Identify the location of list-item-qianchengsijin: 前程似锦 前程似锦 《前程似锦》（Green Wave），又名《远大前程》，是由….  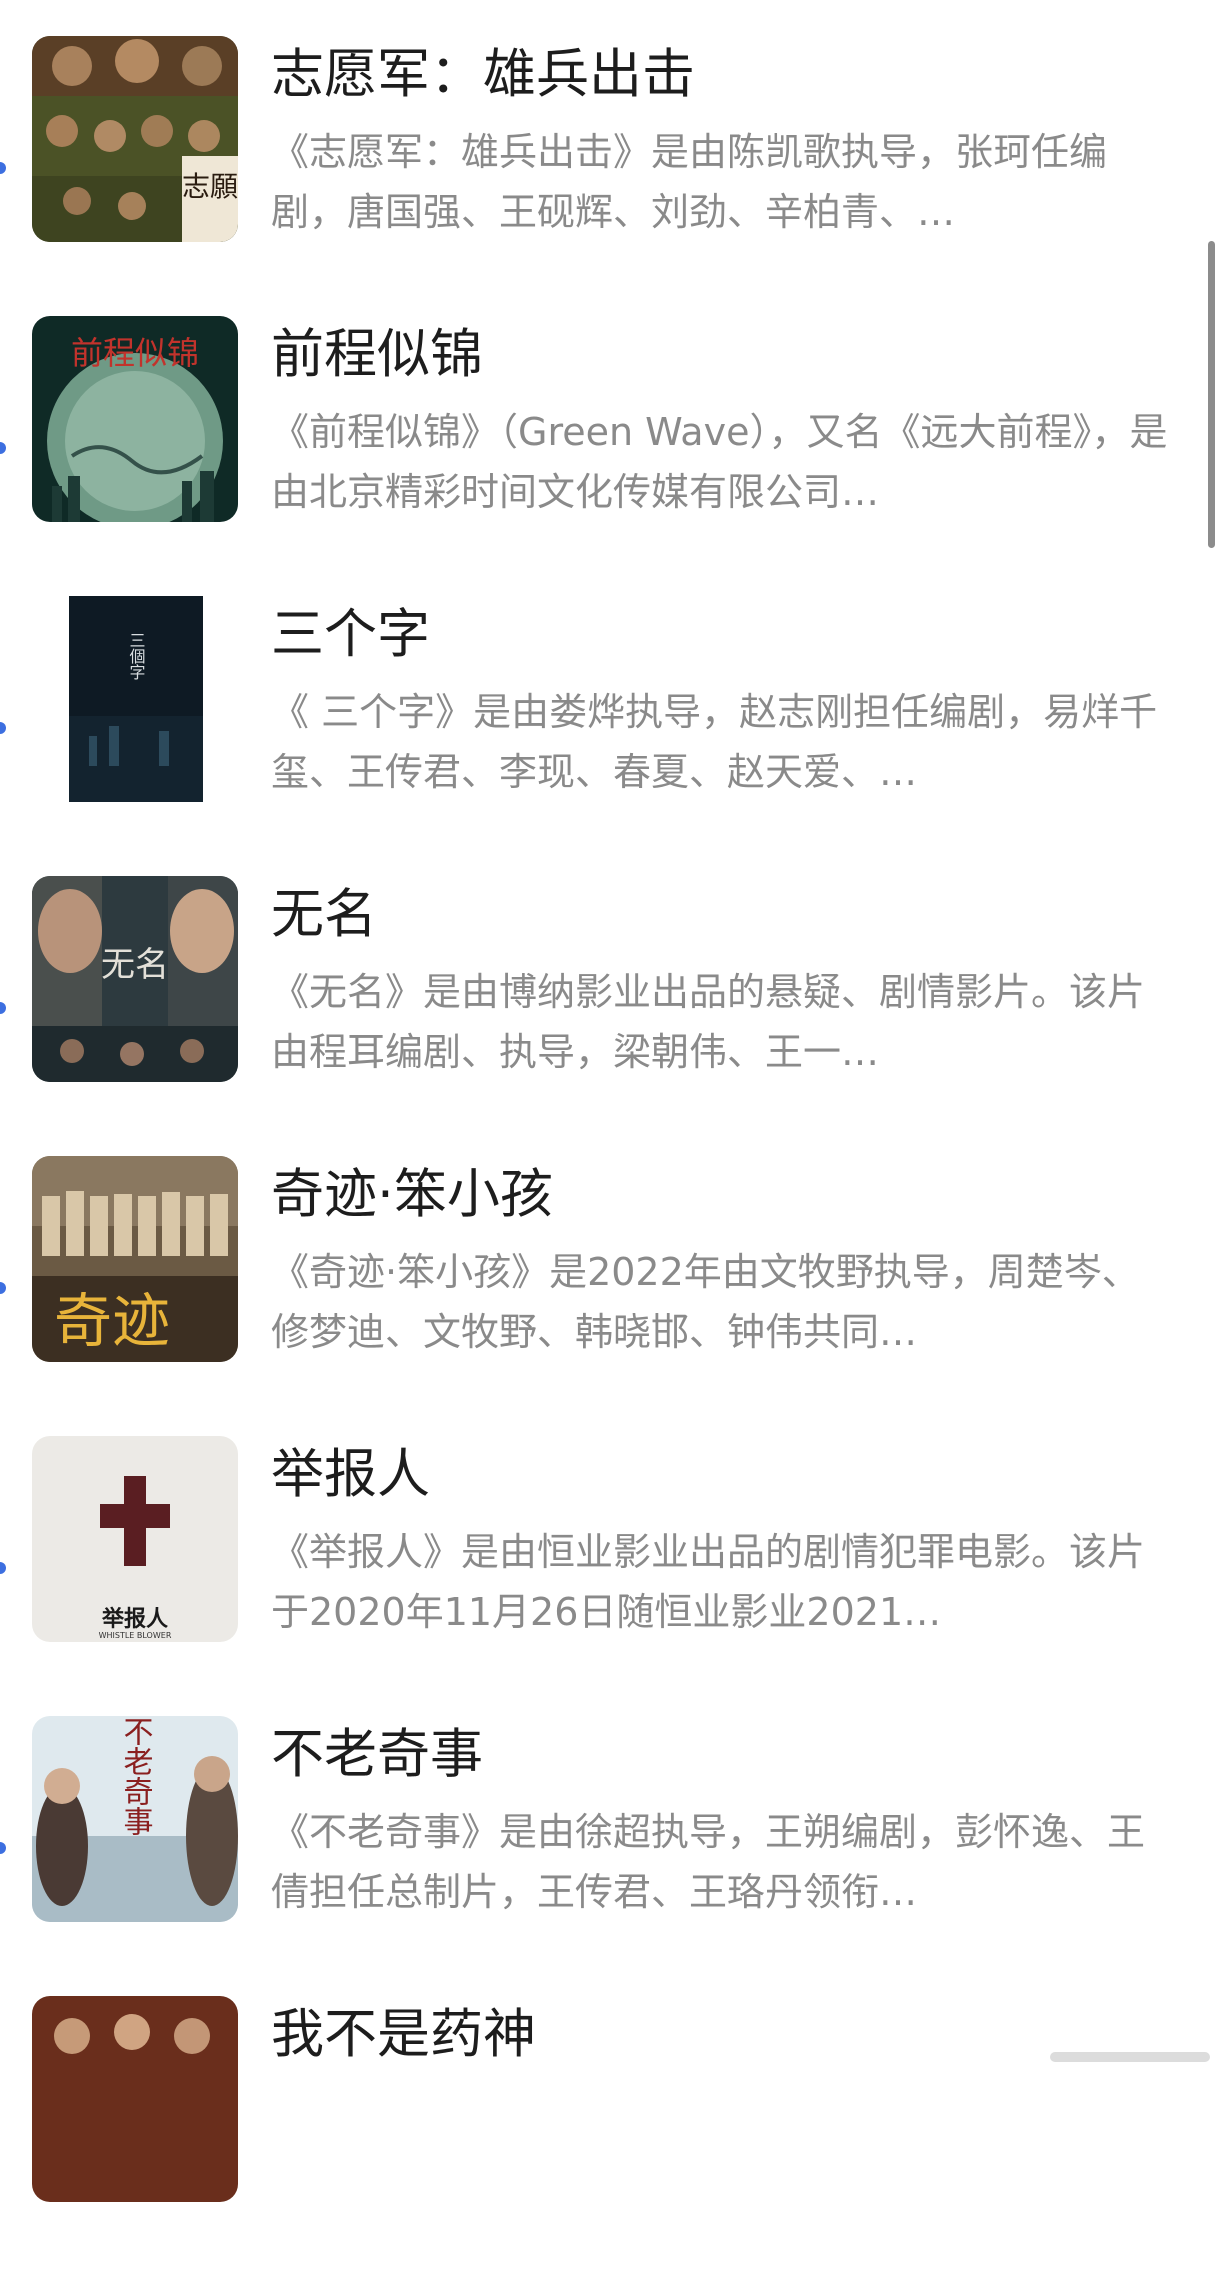
(612, 456).